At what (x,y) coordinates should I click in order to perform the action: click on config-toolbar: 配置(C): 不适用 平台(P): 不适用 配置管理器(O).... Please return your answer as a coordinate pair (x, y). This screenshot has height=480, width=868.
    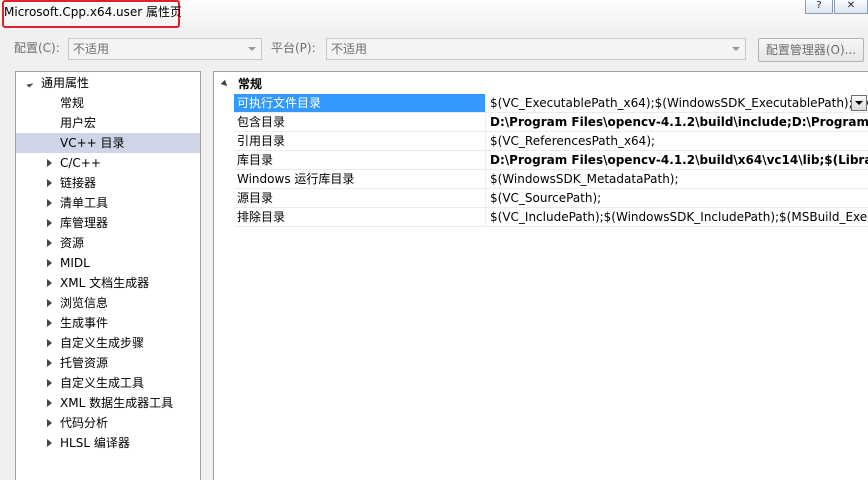
    Looking at the image, I should click on (434, 48).